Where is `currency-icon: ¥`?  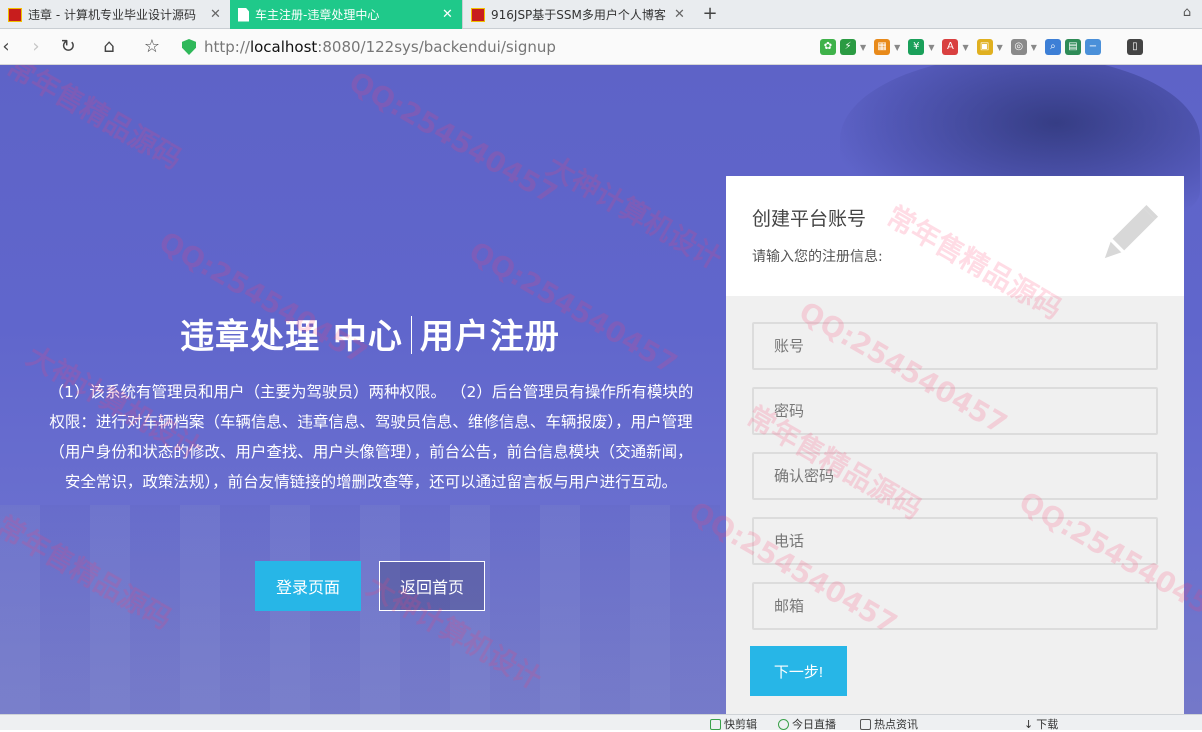 currency-icon: ¥ is located at coordinates (916, 47).